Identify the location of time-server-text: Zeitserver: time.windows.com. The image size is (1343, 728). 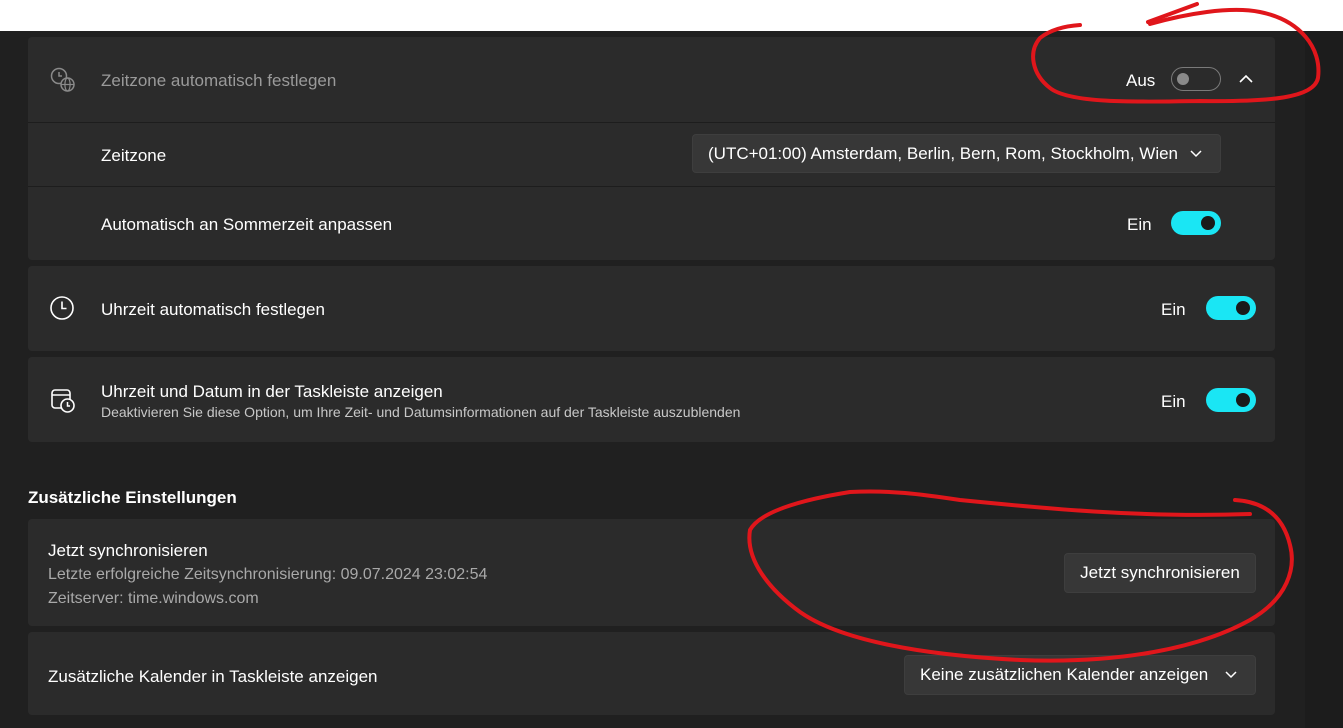
(153, 598).